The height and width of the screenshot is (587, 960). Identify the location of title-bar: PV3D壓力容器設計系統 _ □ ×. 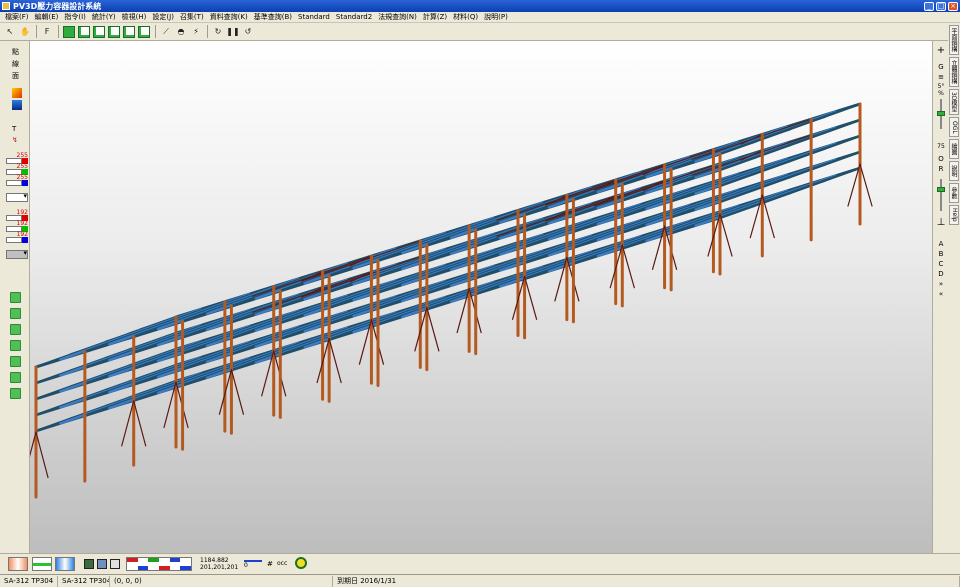
(480, 6).